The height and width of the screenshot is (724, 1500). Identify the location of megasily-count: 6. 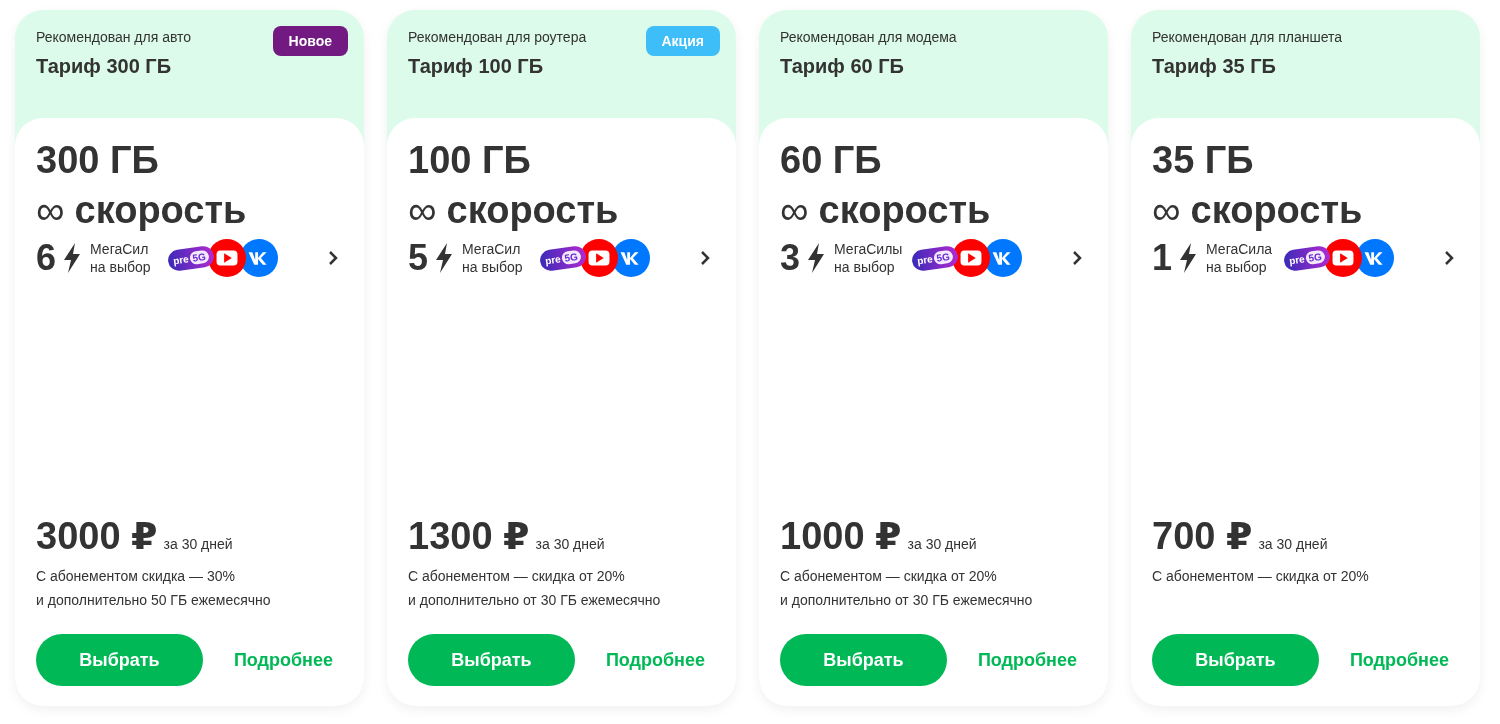
(46, 258).